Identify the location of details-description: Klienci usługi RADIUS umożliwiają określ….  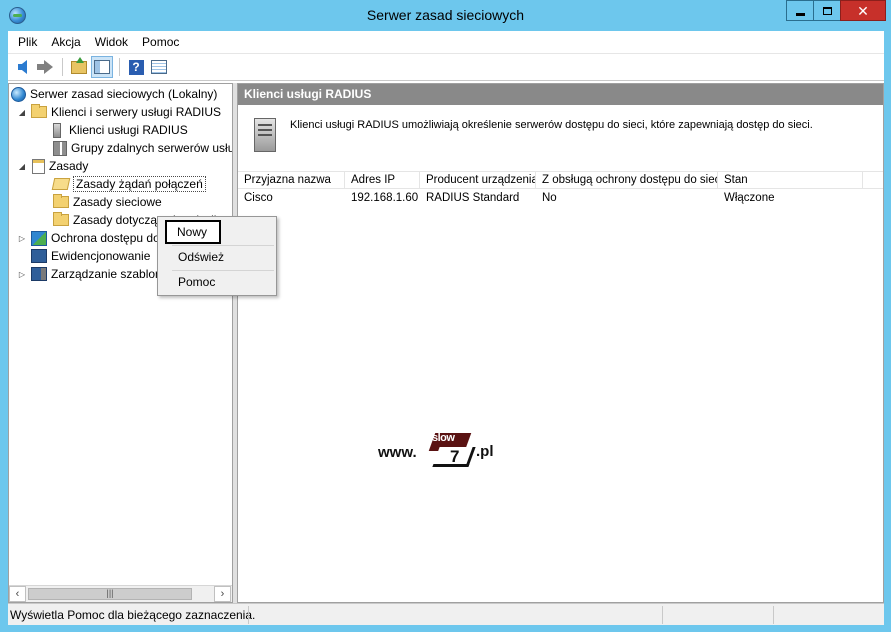
(560, 136).